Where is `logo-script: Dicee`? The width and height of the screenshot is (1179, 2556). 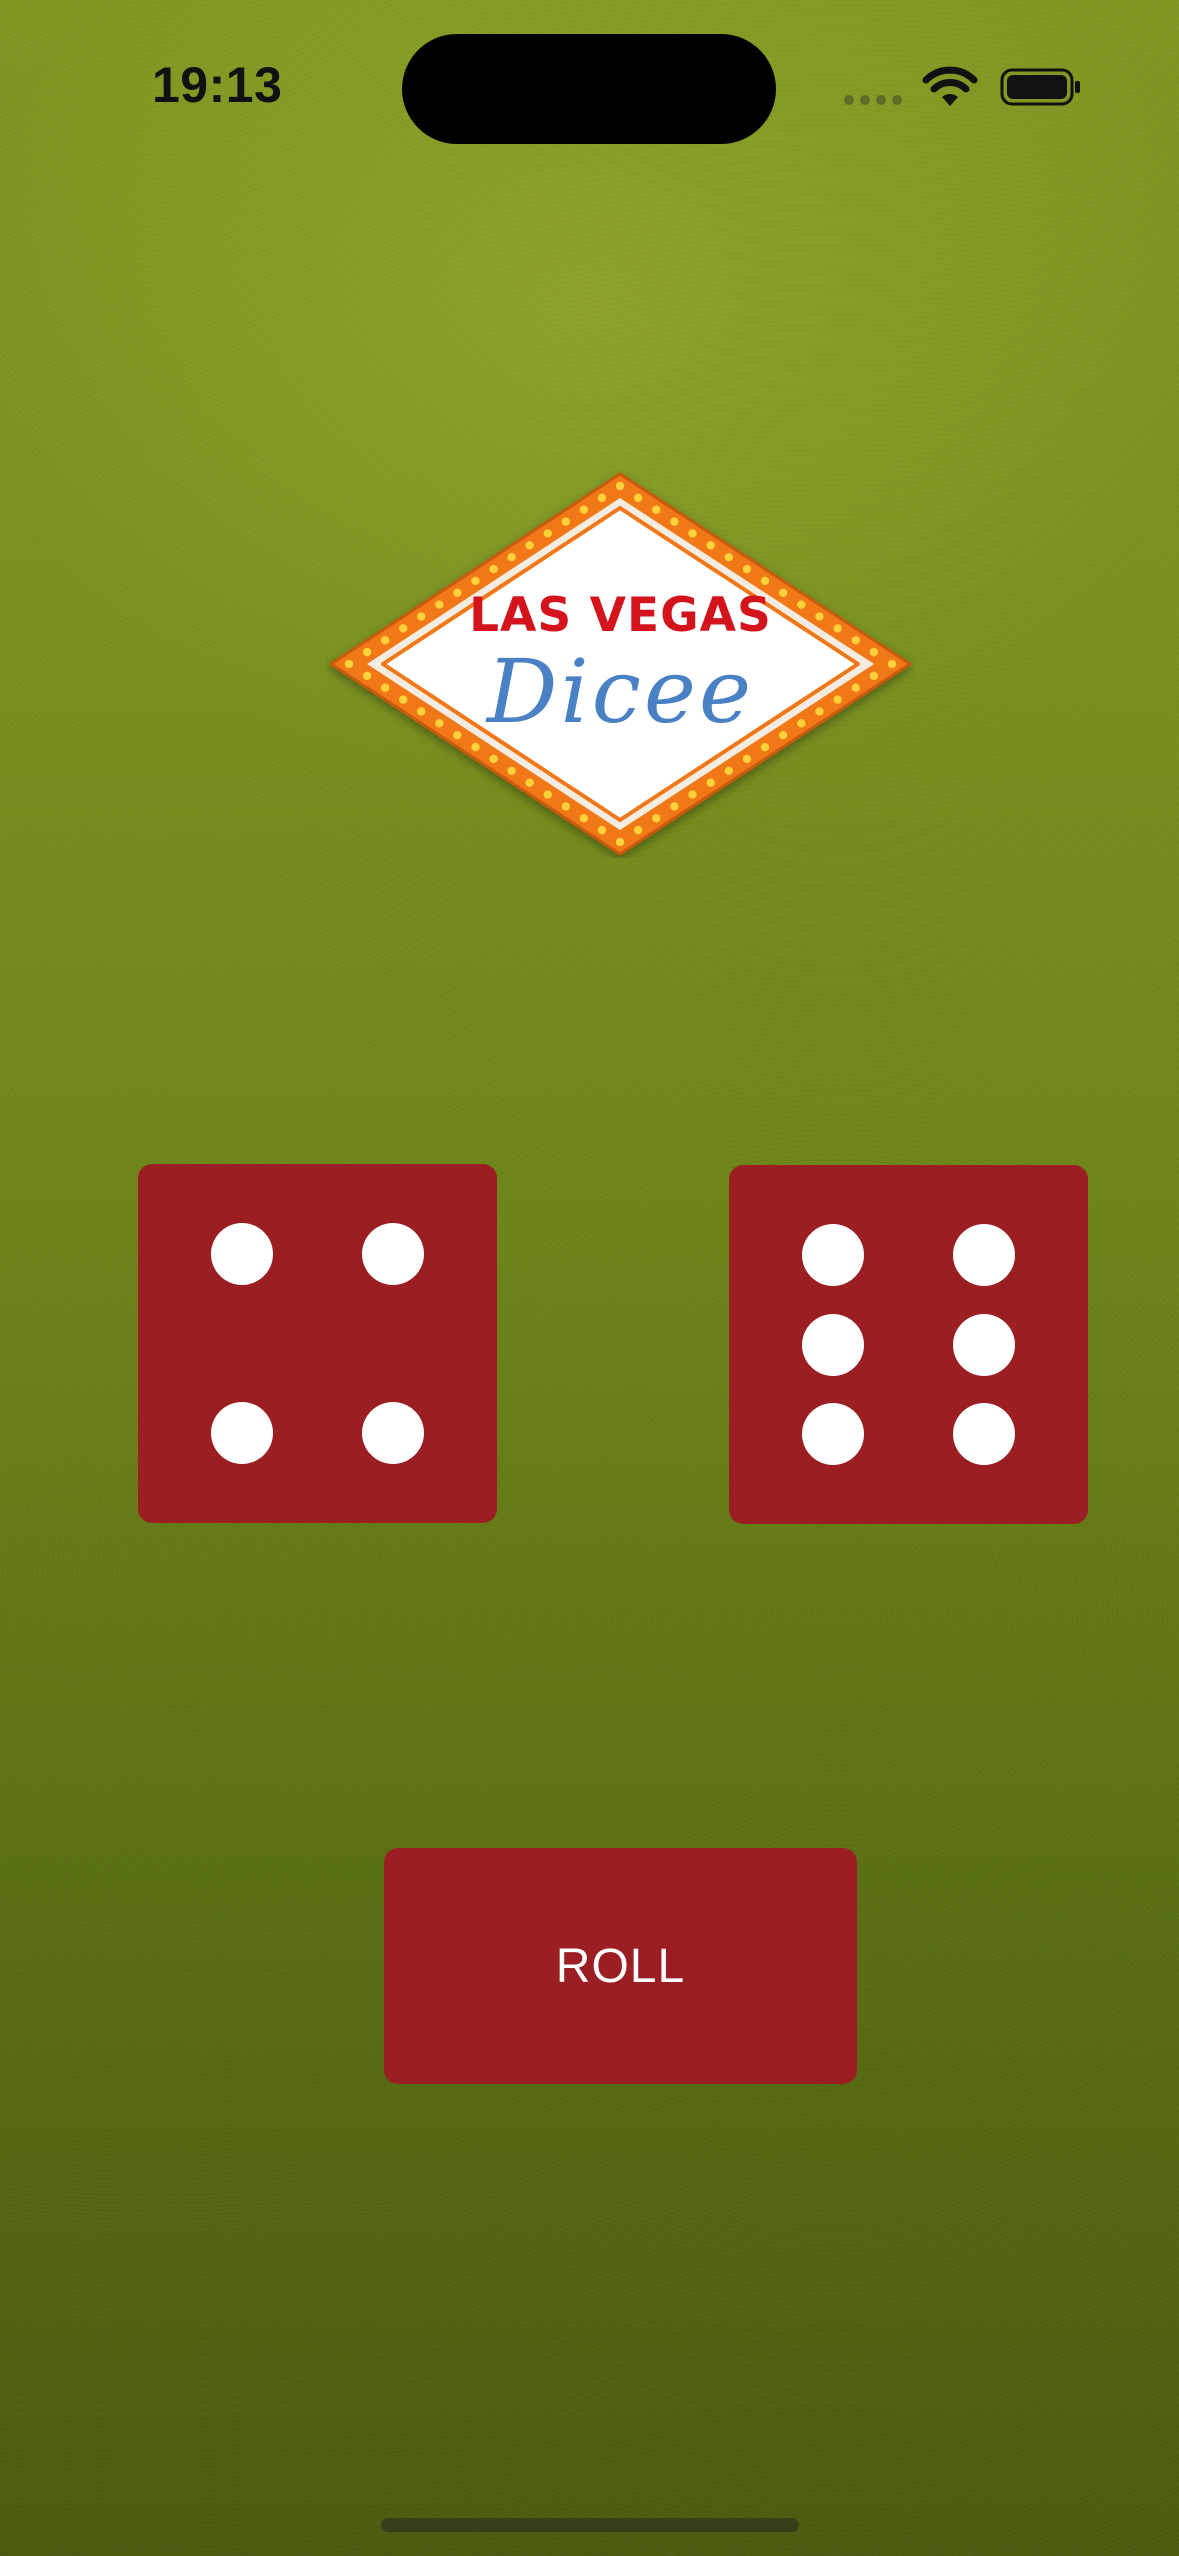 logo-script: Dicee is located at coordinates (620, 691).